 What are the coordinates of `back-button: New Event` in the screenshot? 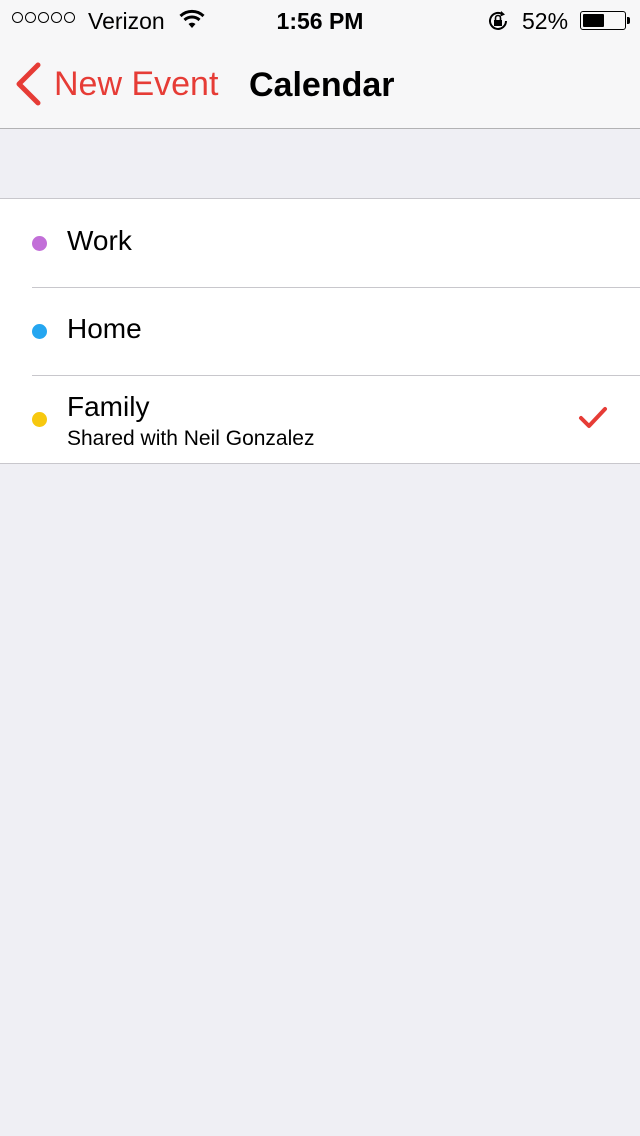 It's located at (116, 84).